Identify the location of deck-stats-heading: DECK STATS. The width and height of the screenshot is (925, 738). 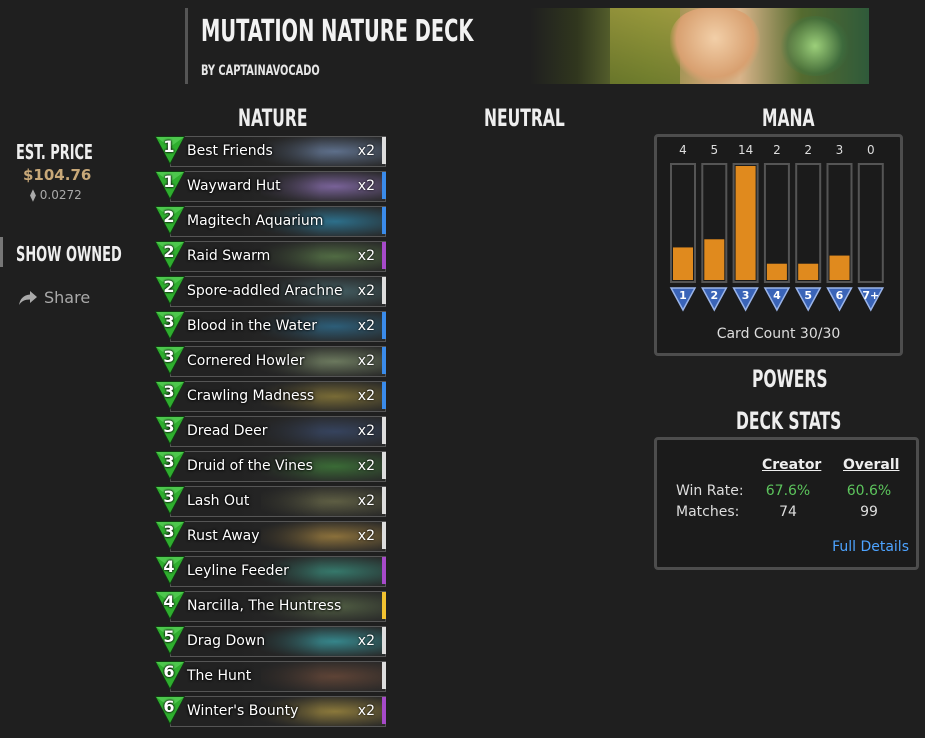
(789, 421).